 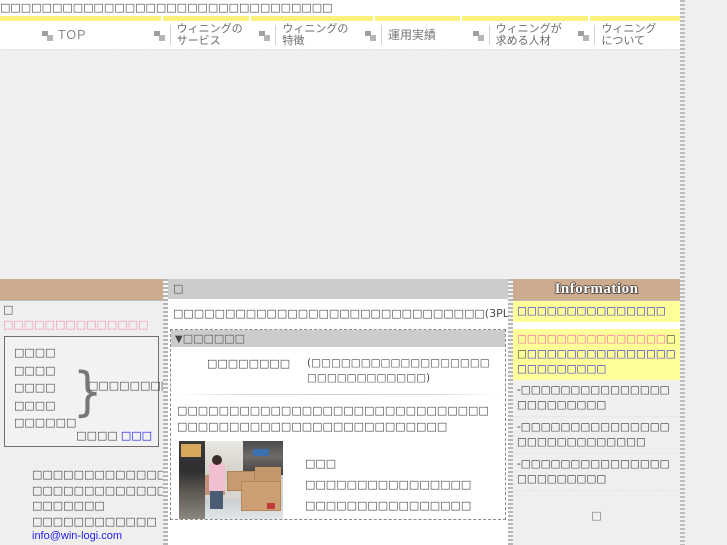 I want to click on nav-label-features: ウィニングの 特徴, so click(x=315, y=35).